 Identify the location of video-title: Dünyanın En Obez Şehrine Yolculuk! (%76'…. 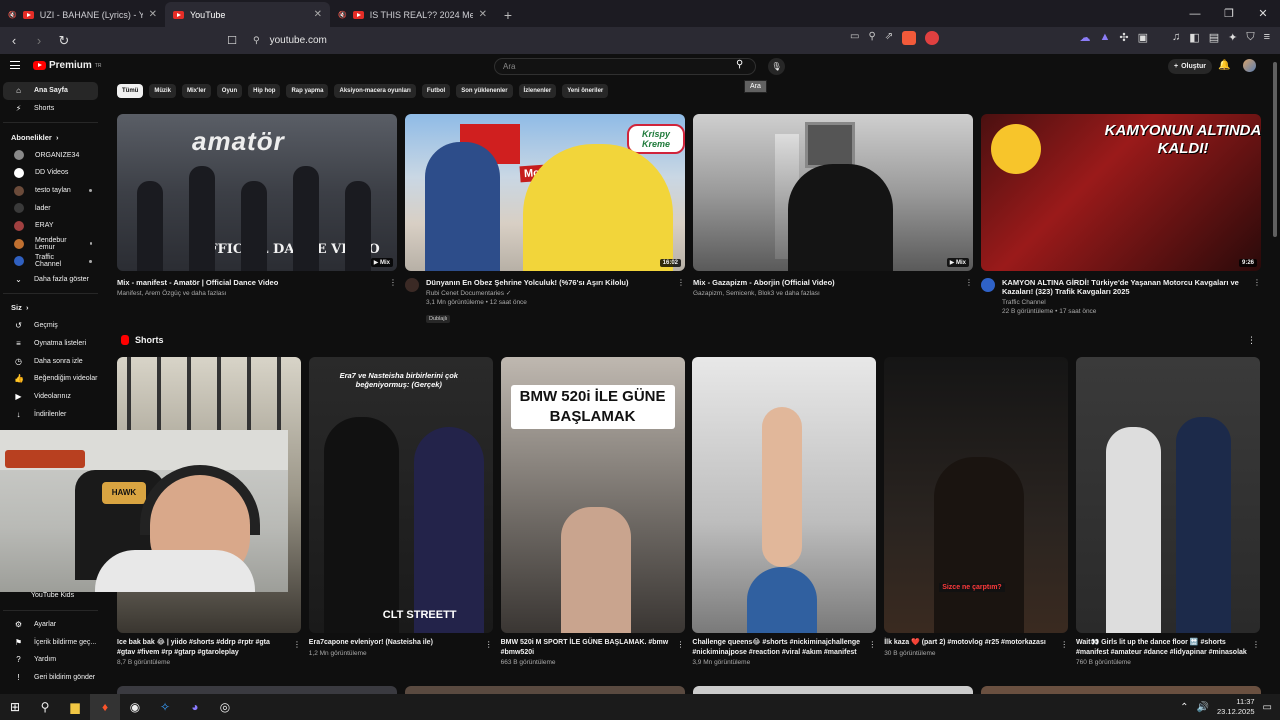
(555, 282).